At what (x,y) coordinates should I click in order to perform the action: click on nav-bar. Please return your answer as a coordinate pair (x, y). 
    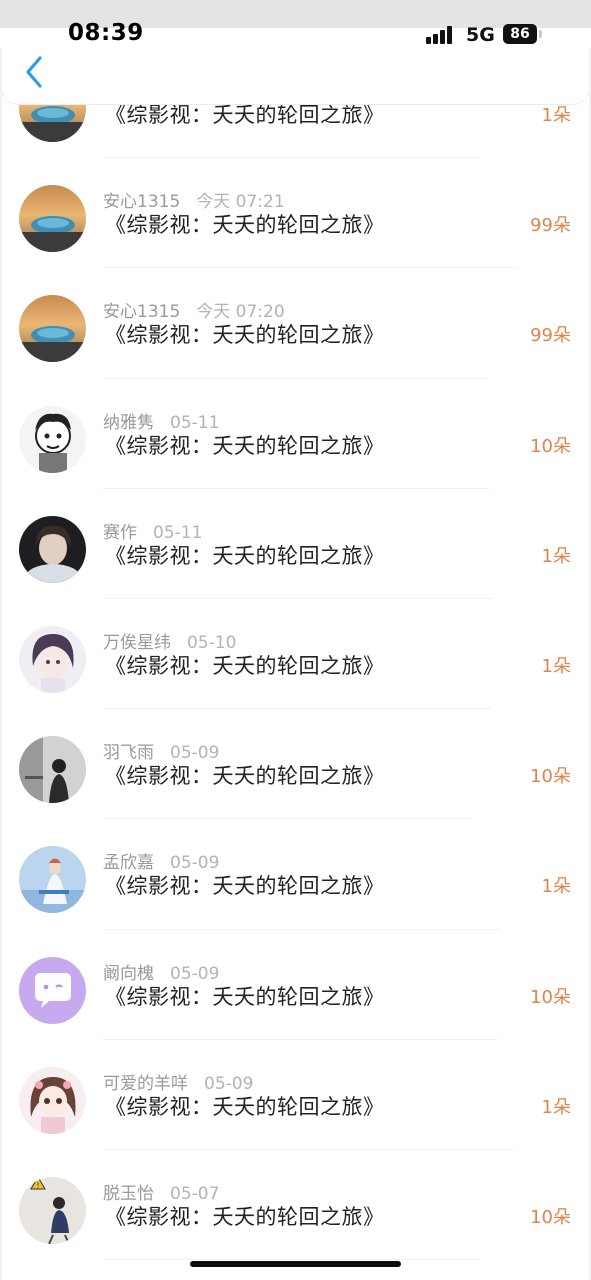
    Looking at the image, I should click on (295, 72).